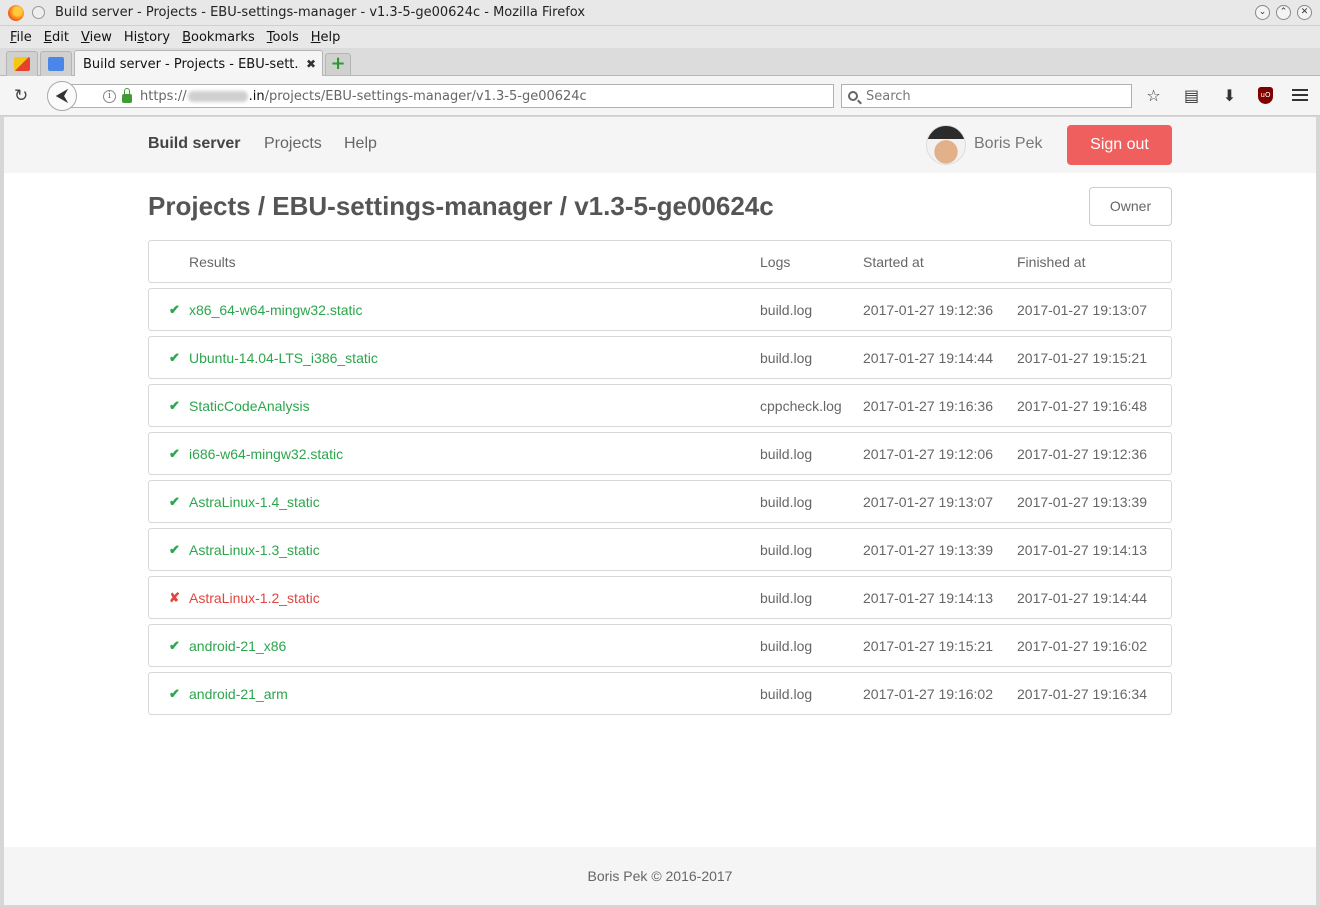 This screenshot has width=1320, height=907. I want to click on mail-icon, so click(22, 64).